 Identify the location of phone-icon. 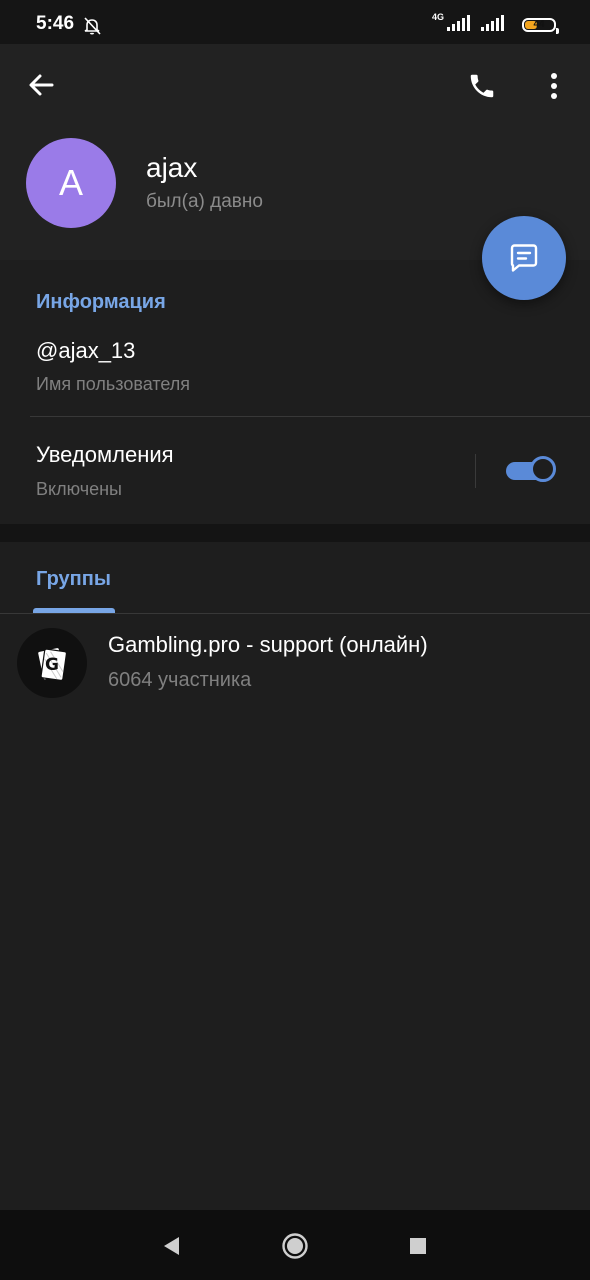
(482, 86).